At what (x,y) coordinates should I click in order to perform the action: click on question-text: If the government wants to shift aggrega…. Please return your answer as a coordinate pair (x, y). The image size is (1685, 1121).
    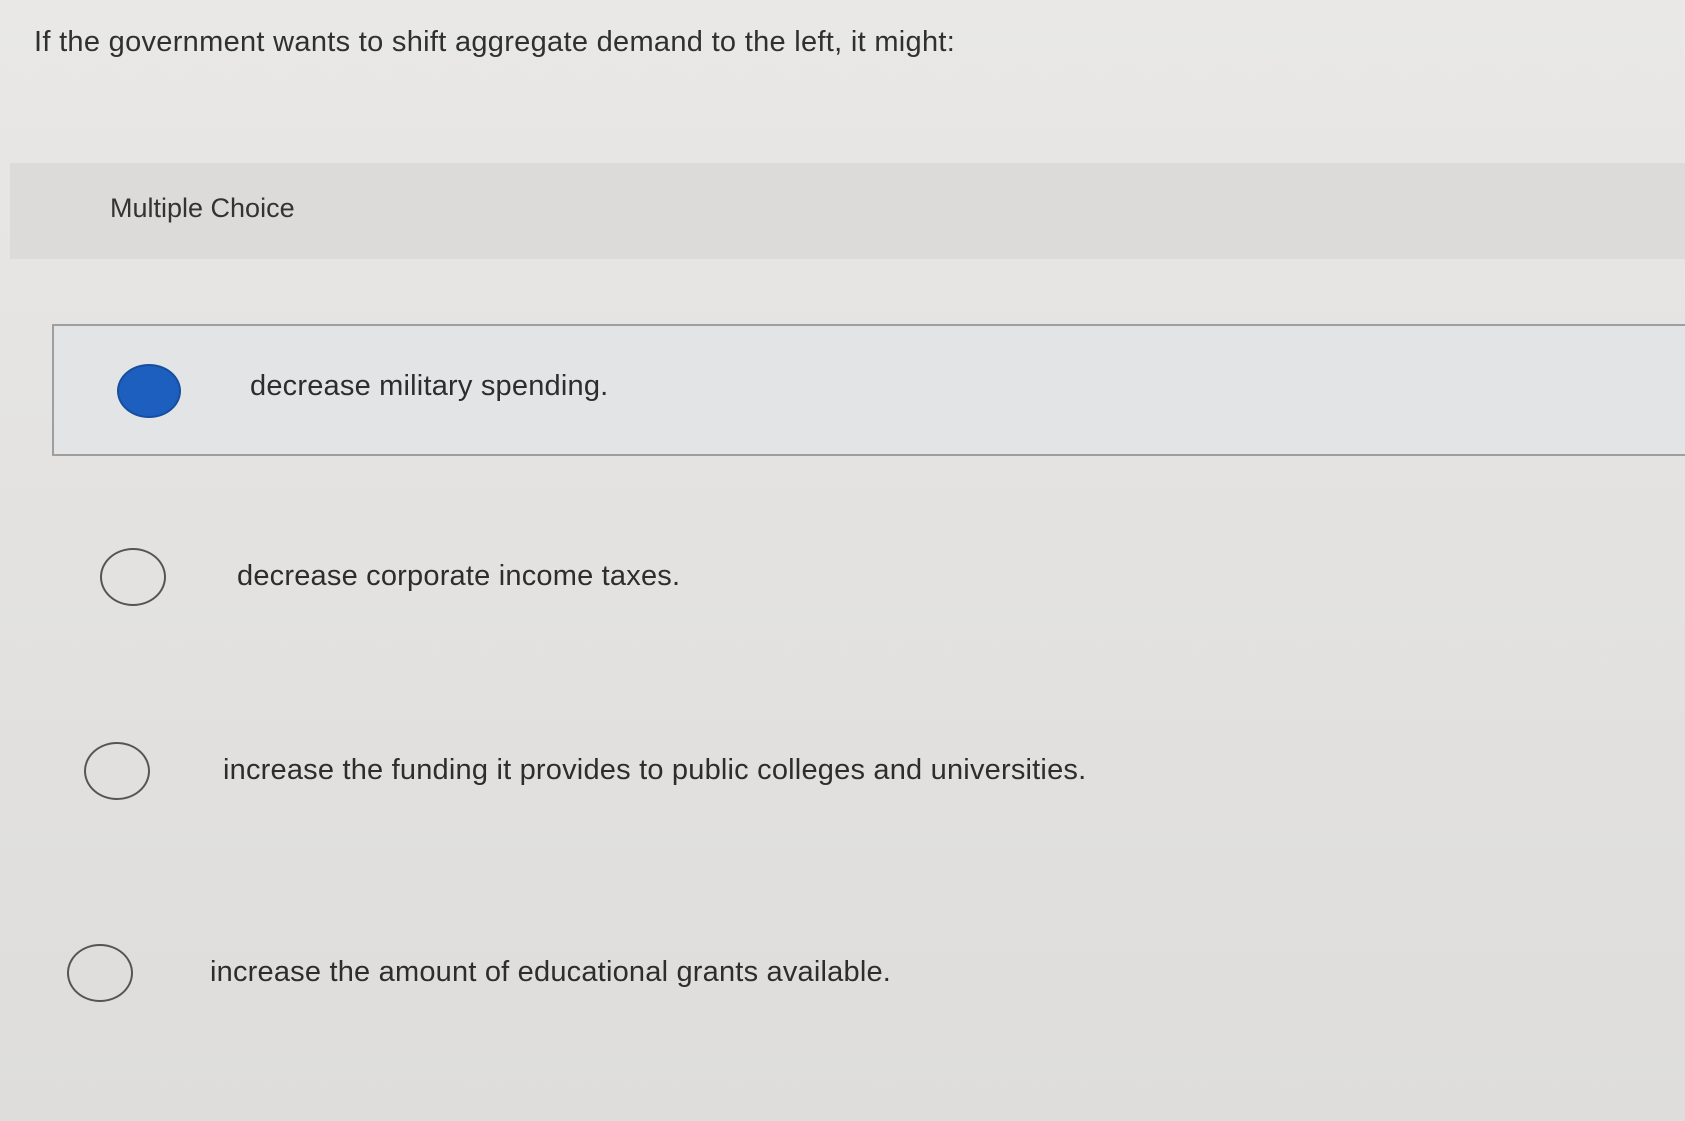
    Looking at the image, I should click on (495, 42).